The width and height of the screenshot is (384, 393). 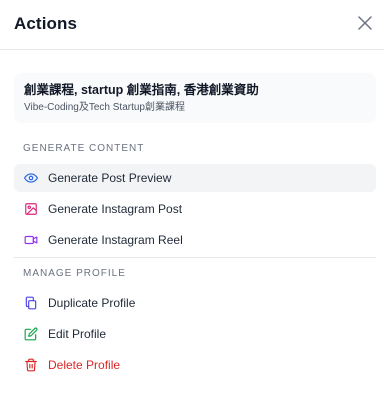 What do you see at coordinates (31, 303) in the screenshot?
I see `duplicate-icon` at bounding box center [31, 303].